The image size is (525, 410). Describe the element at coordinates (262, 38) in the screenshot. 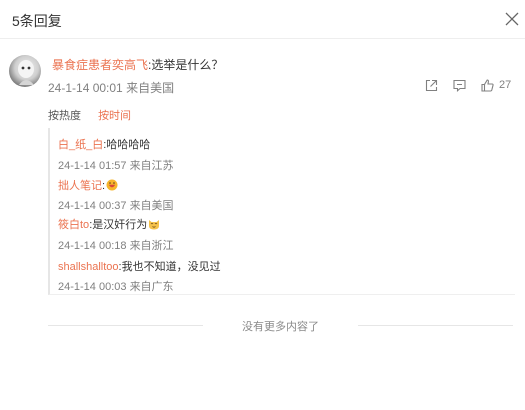

I see `header-divider` at that location.